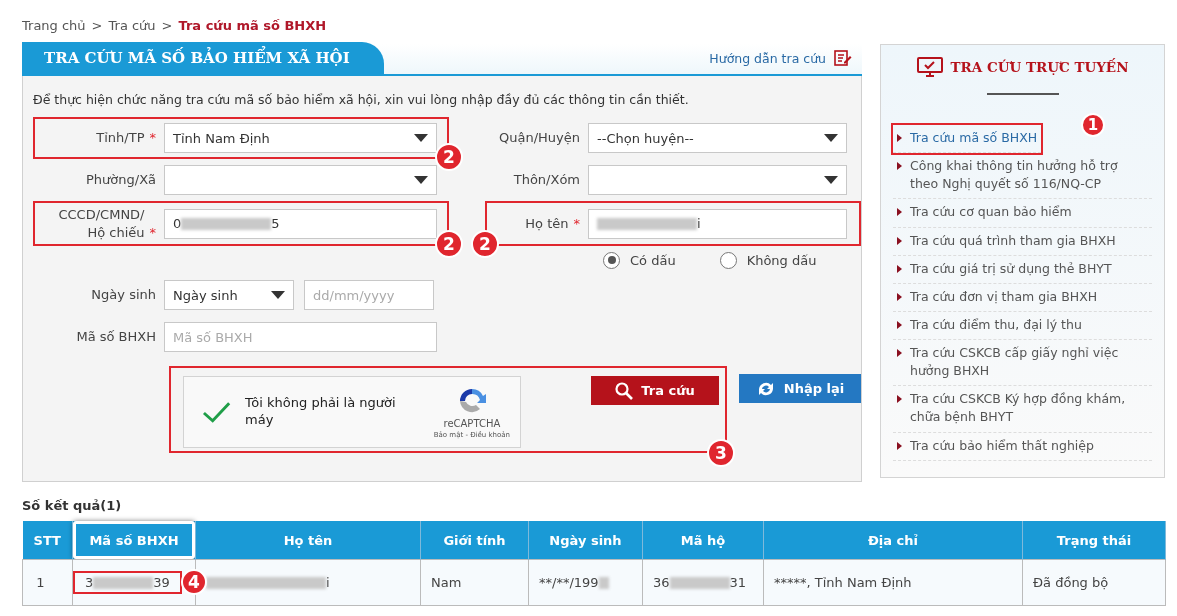 This screenshot has width=1177, height=616. Describe the element at coordinates (639, 260) in the screenshot. I see `radio-option: Có dấu` at that location.